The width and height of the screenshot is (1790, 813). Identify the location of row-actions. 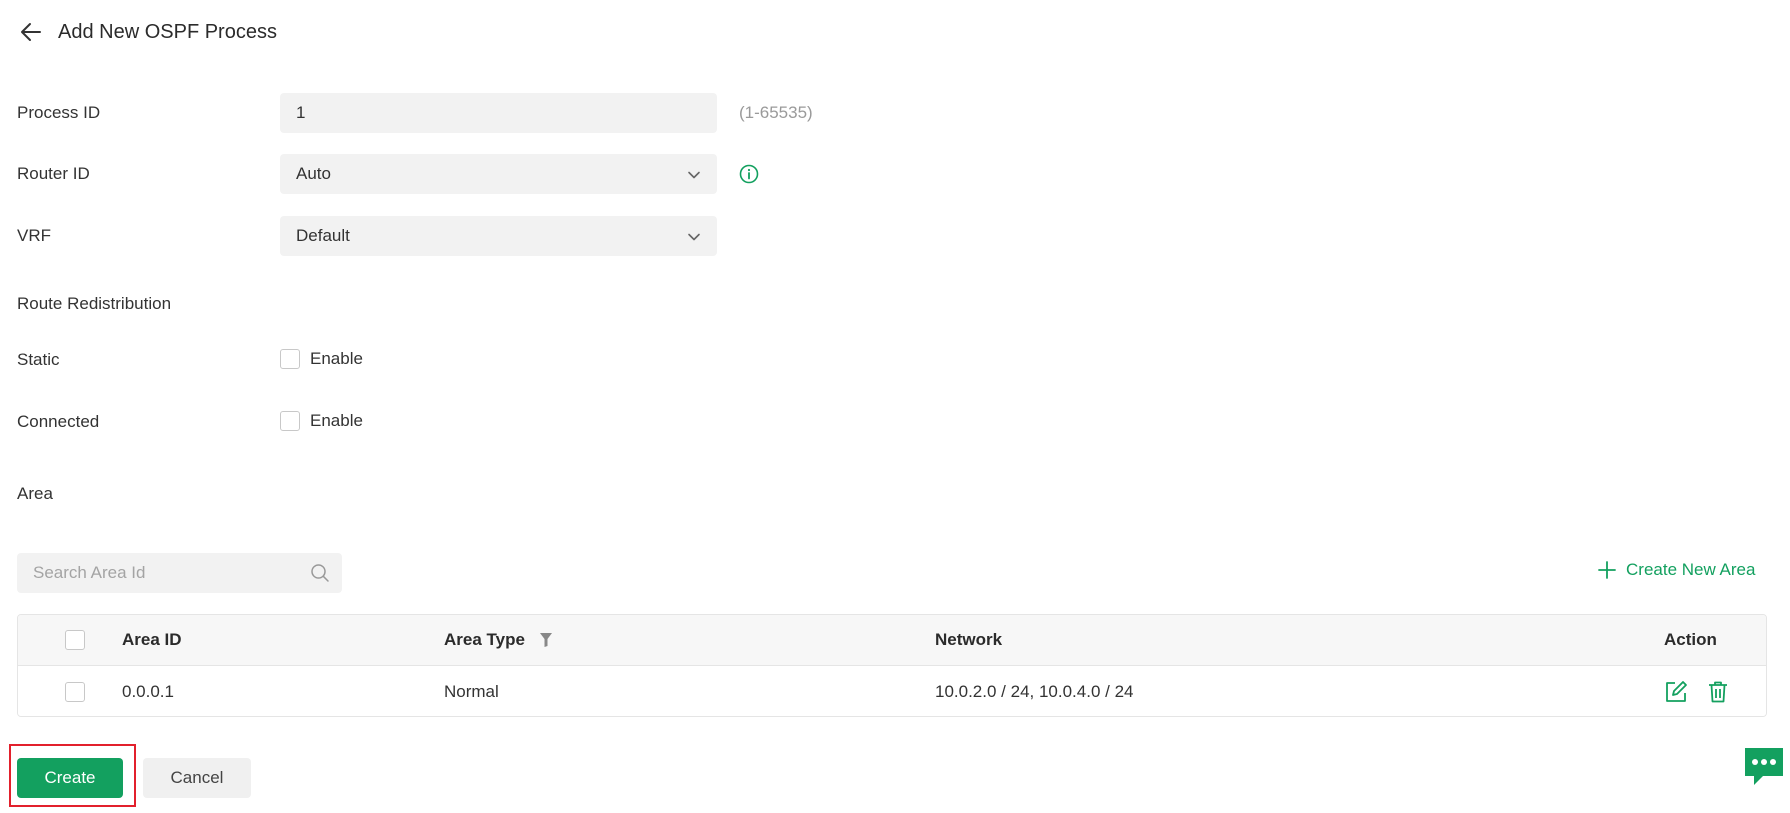
(1697, 691).